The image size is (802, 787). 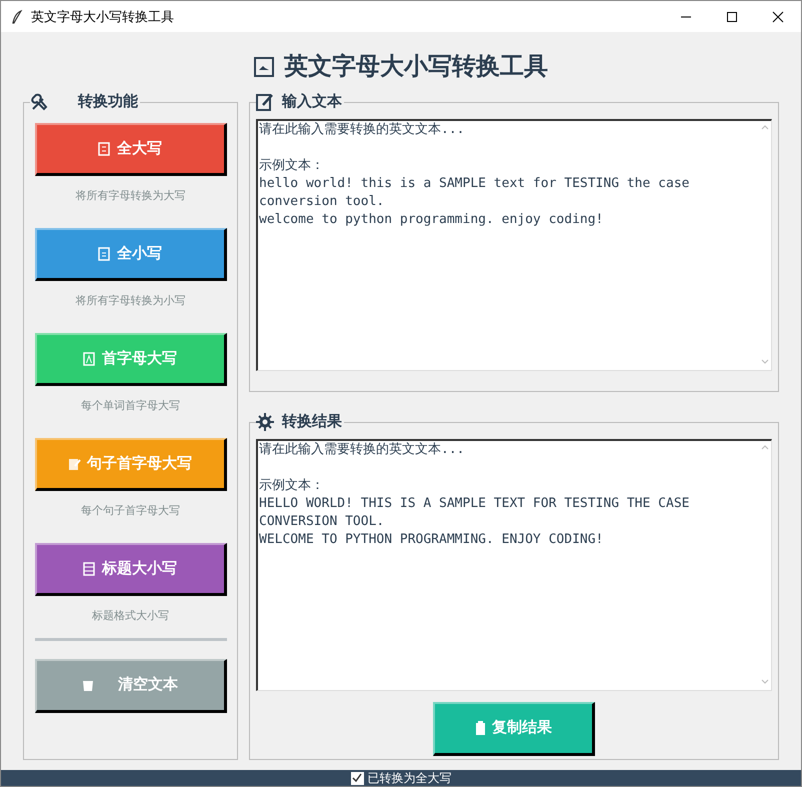 What do you see at coordinates (108, 102) in the screenshot?
I see `group-title: 转换功能` at bounding box center [108, 102].